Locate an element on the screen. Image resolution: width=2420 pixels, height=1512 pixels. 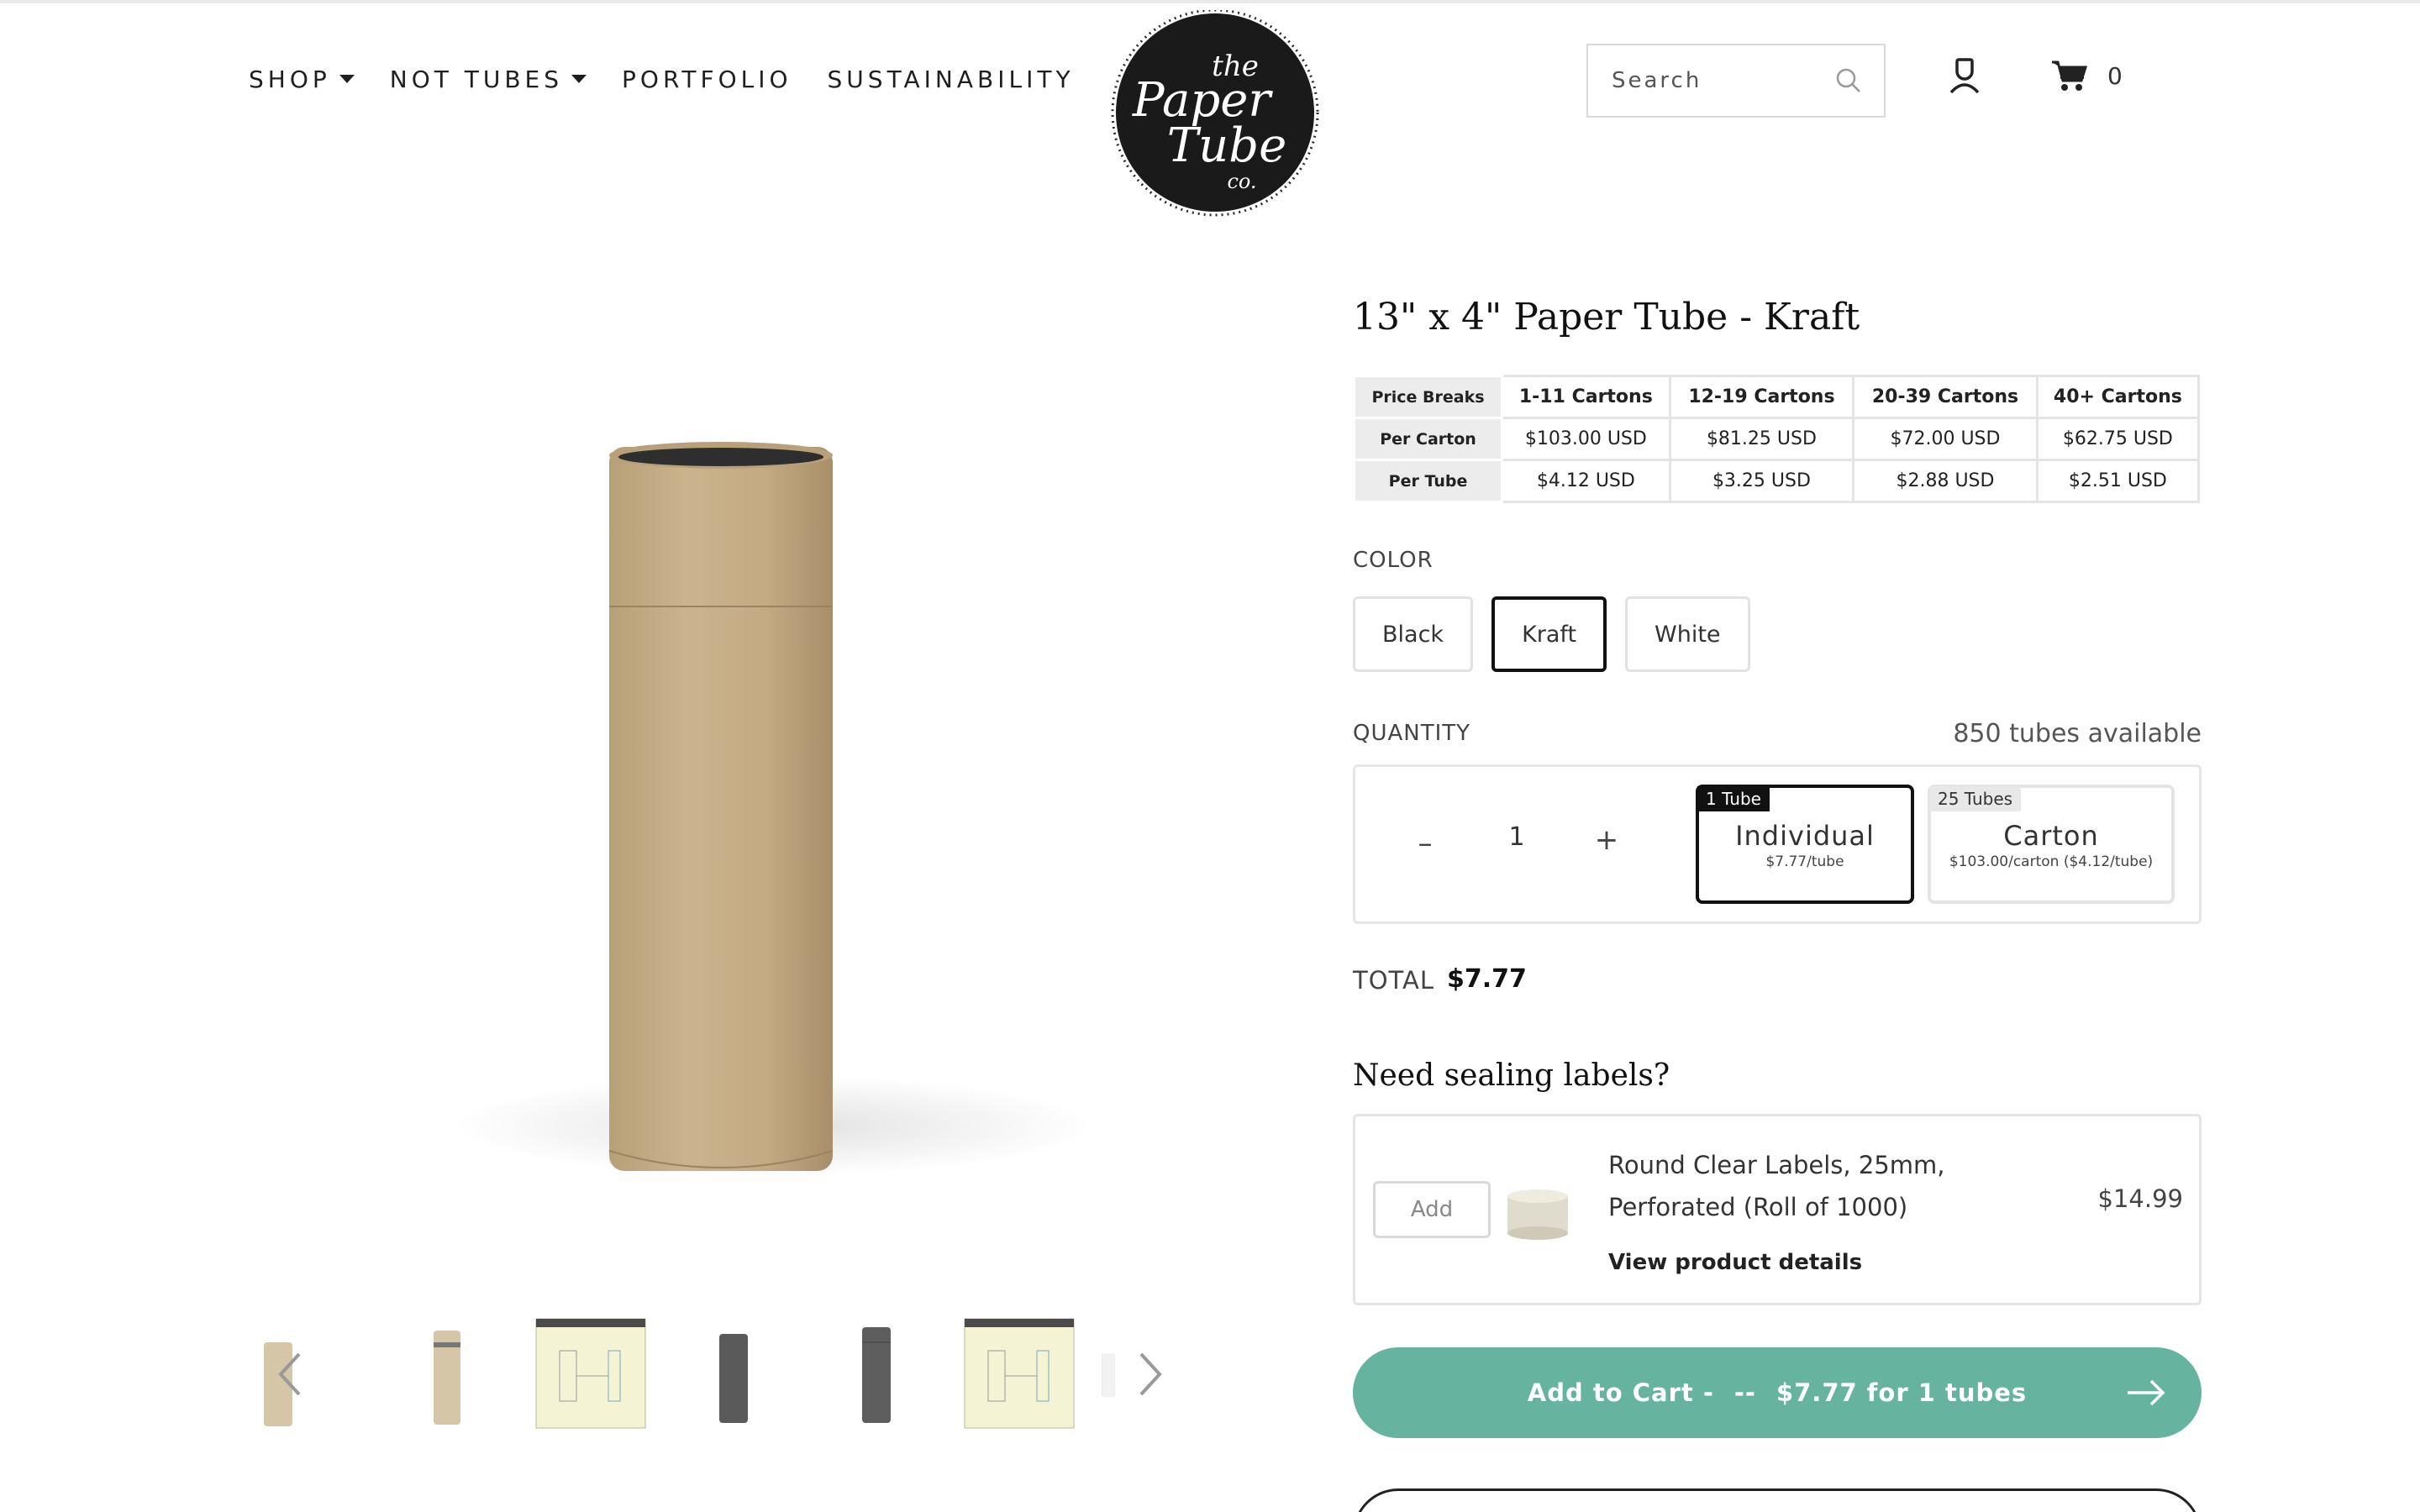
add-labels-button: Add is located at coordinates (1432, 1209).